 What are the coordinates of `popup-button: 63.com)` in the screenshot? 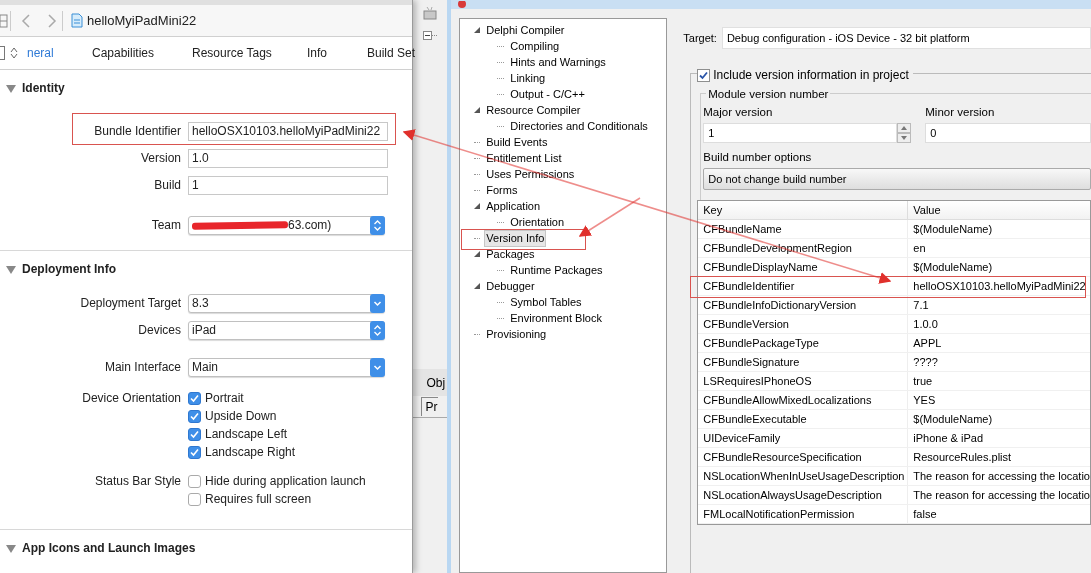 It's located at (286, 225).